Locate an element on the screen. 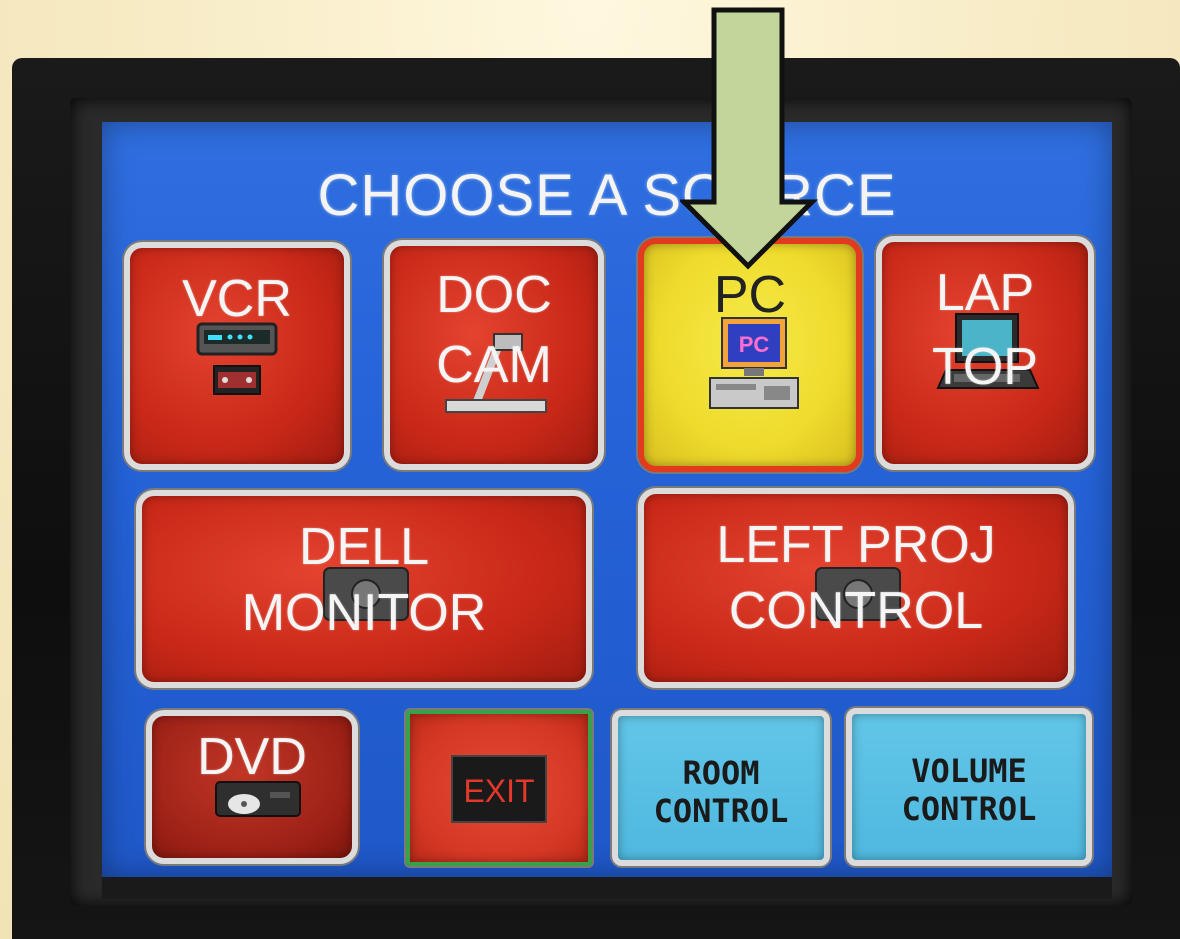 The height and width of the screenshot is (939, 1180). screen-bottom-edge is located at coordinates (607, 888).